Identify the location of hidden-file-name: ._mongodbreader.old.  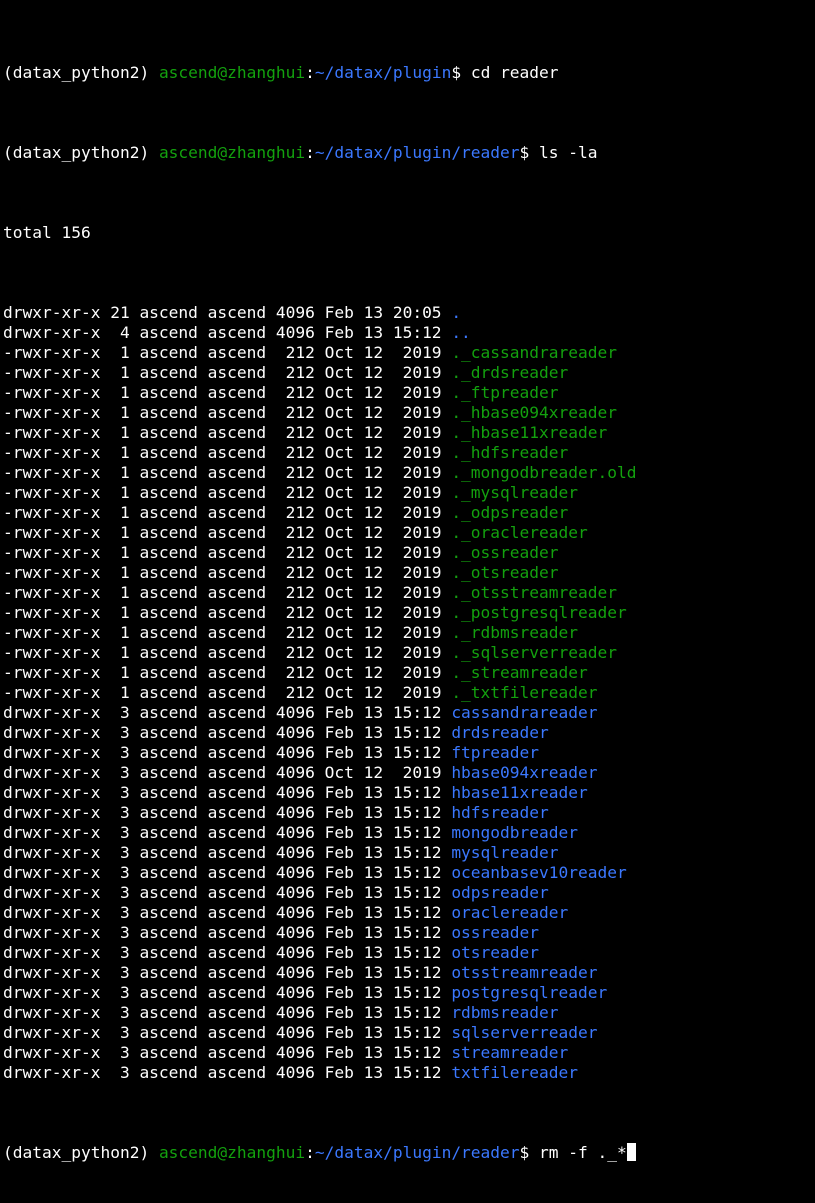
(544, 472).